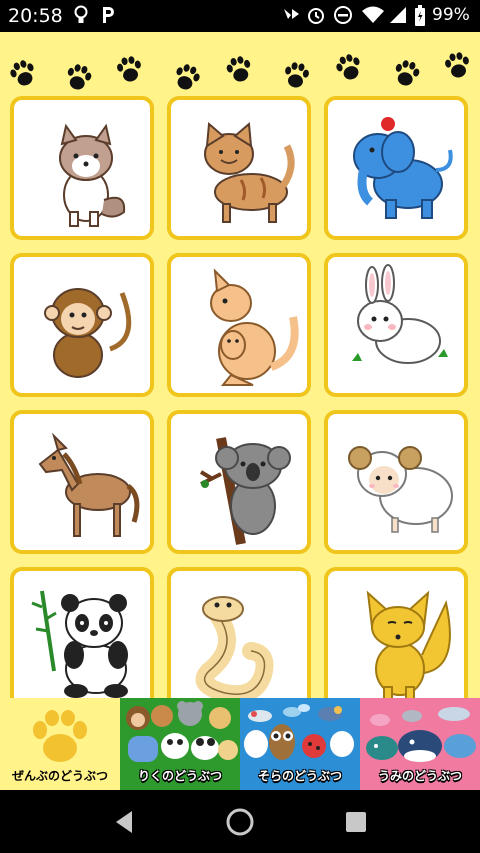 Image resolution: width=480 pixels, height=853 pixels. I want to click on paw-print-decoration, so click(240, 71).